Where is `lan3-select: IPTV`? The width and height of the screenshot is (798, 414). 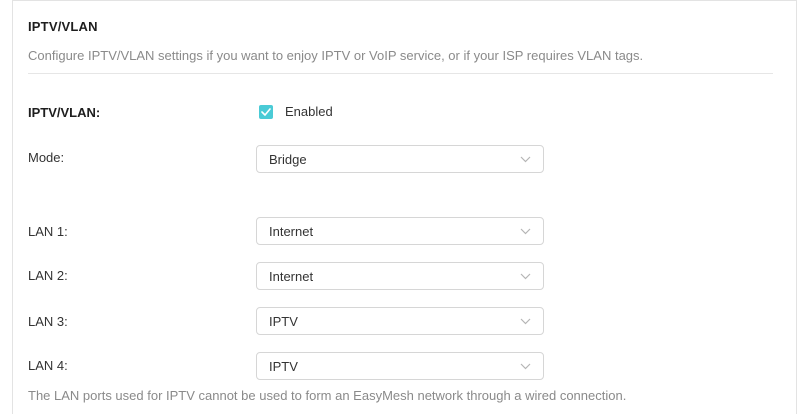
lan3-select: IPTV is located at coordinates (400, 321).